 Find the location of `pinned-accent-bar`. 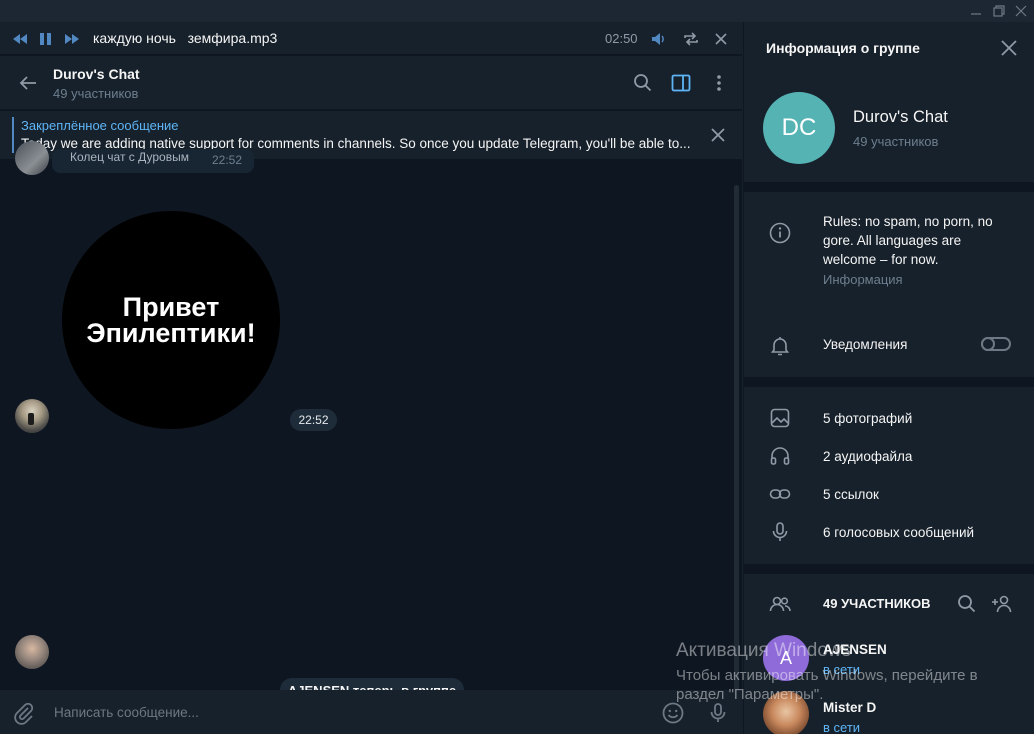

pinned-accent-bar is located at coordinates (13, 135).